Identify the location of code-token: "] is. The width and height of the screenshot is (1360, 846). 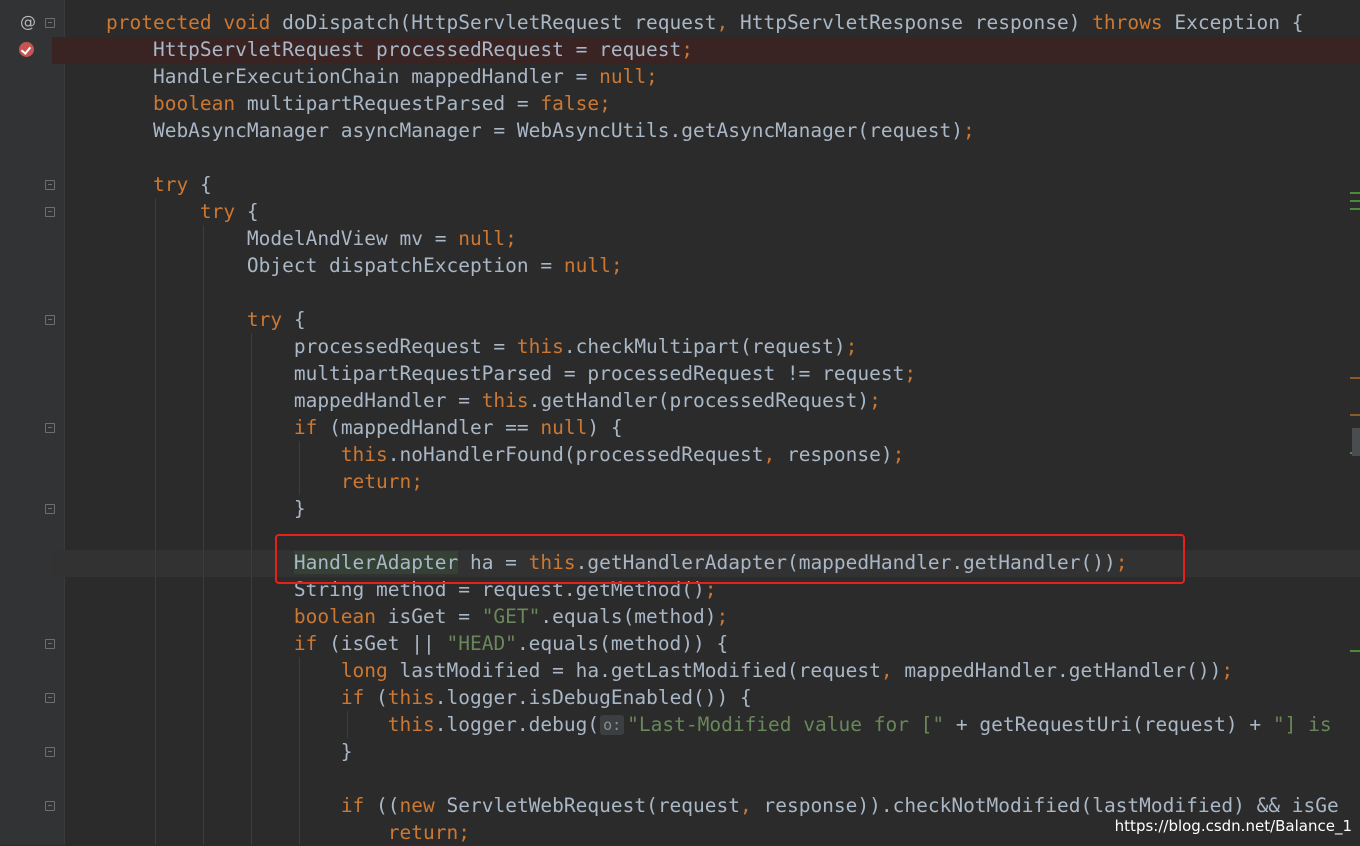
(1302, 724).